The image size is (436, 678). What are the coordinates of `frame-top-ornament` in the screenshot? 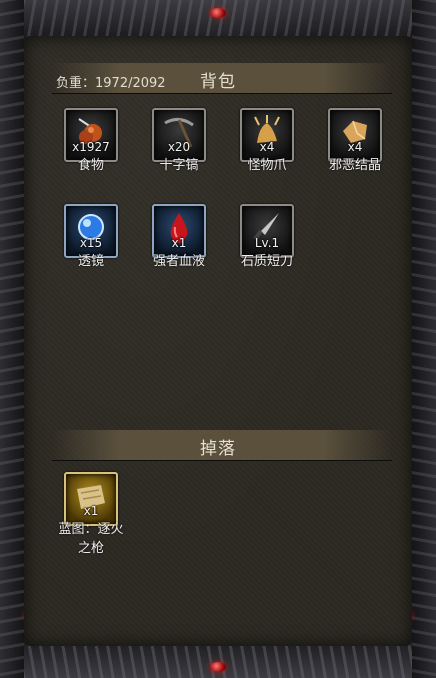 It's located at (218, 20).